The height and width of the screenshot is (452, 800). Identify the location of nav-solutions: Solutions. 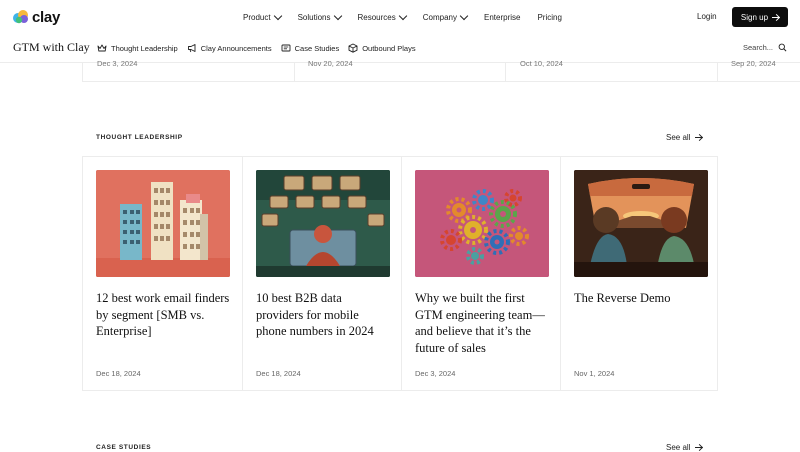
(319, 16).